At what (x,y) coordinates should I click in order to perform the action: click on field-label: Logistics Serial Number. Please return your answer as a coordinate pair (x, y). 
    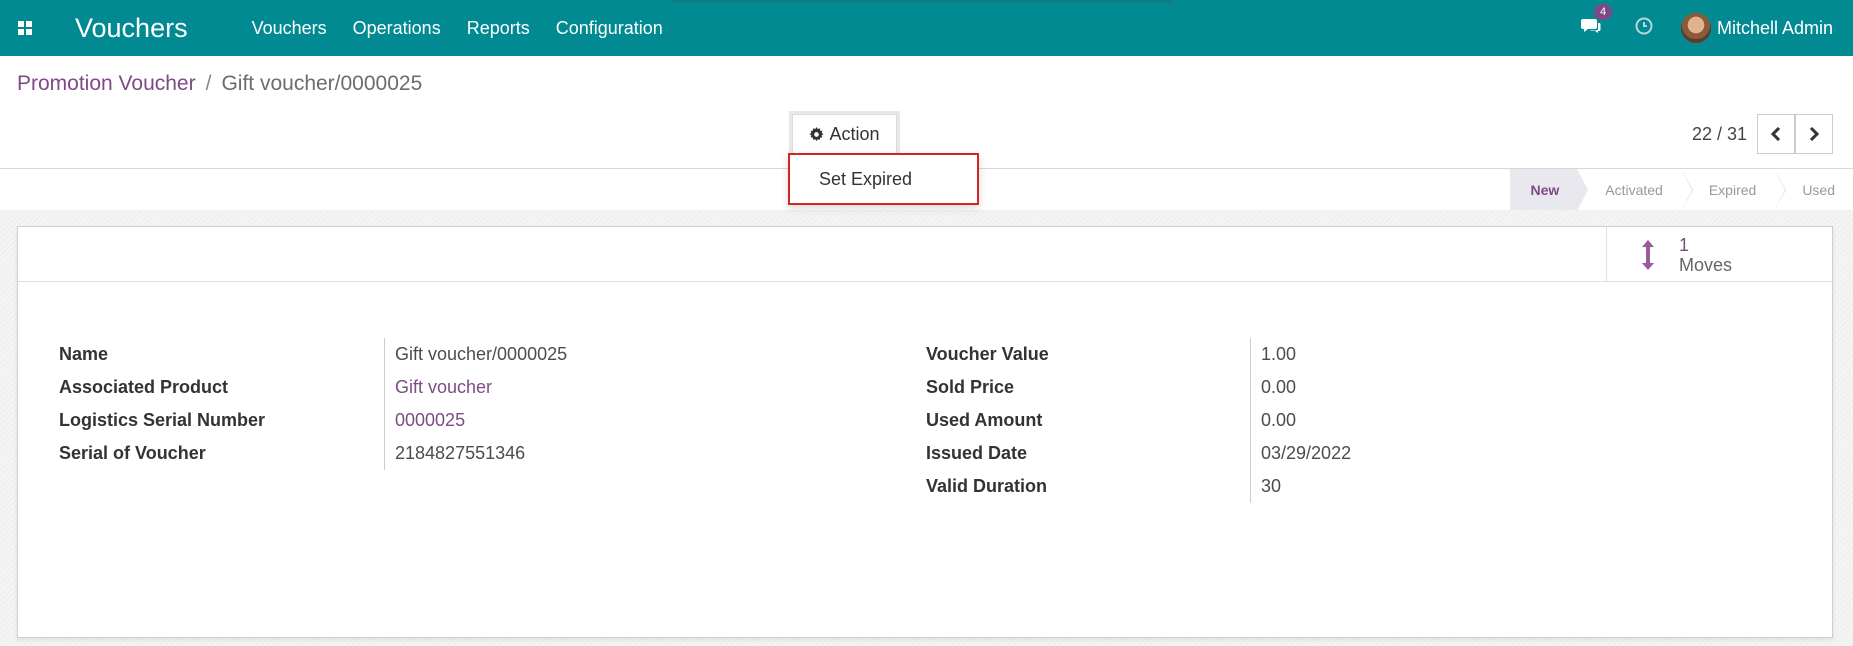
    Looking at the image, I should click on (162, 420).